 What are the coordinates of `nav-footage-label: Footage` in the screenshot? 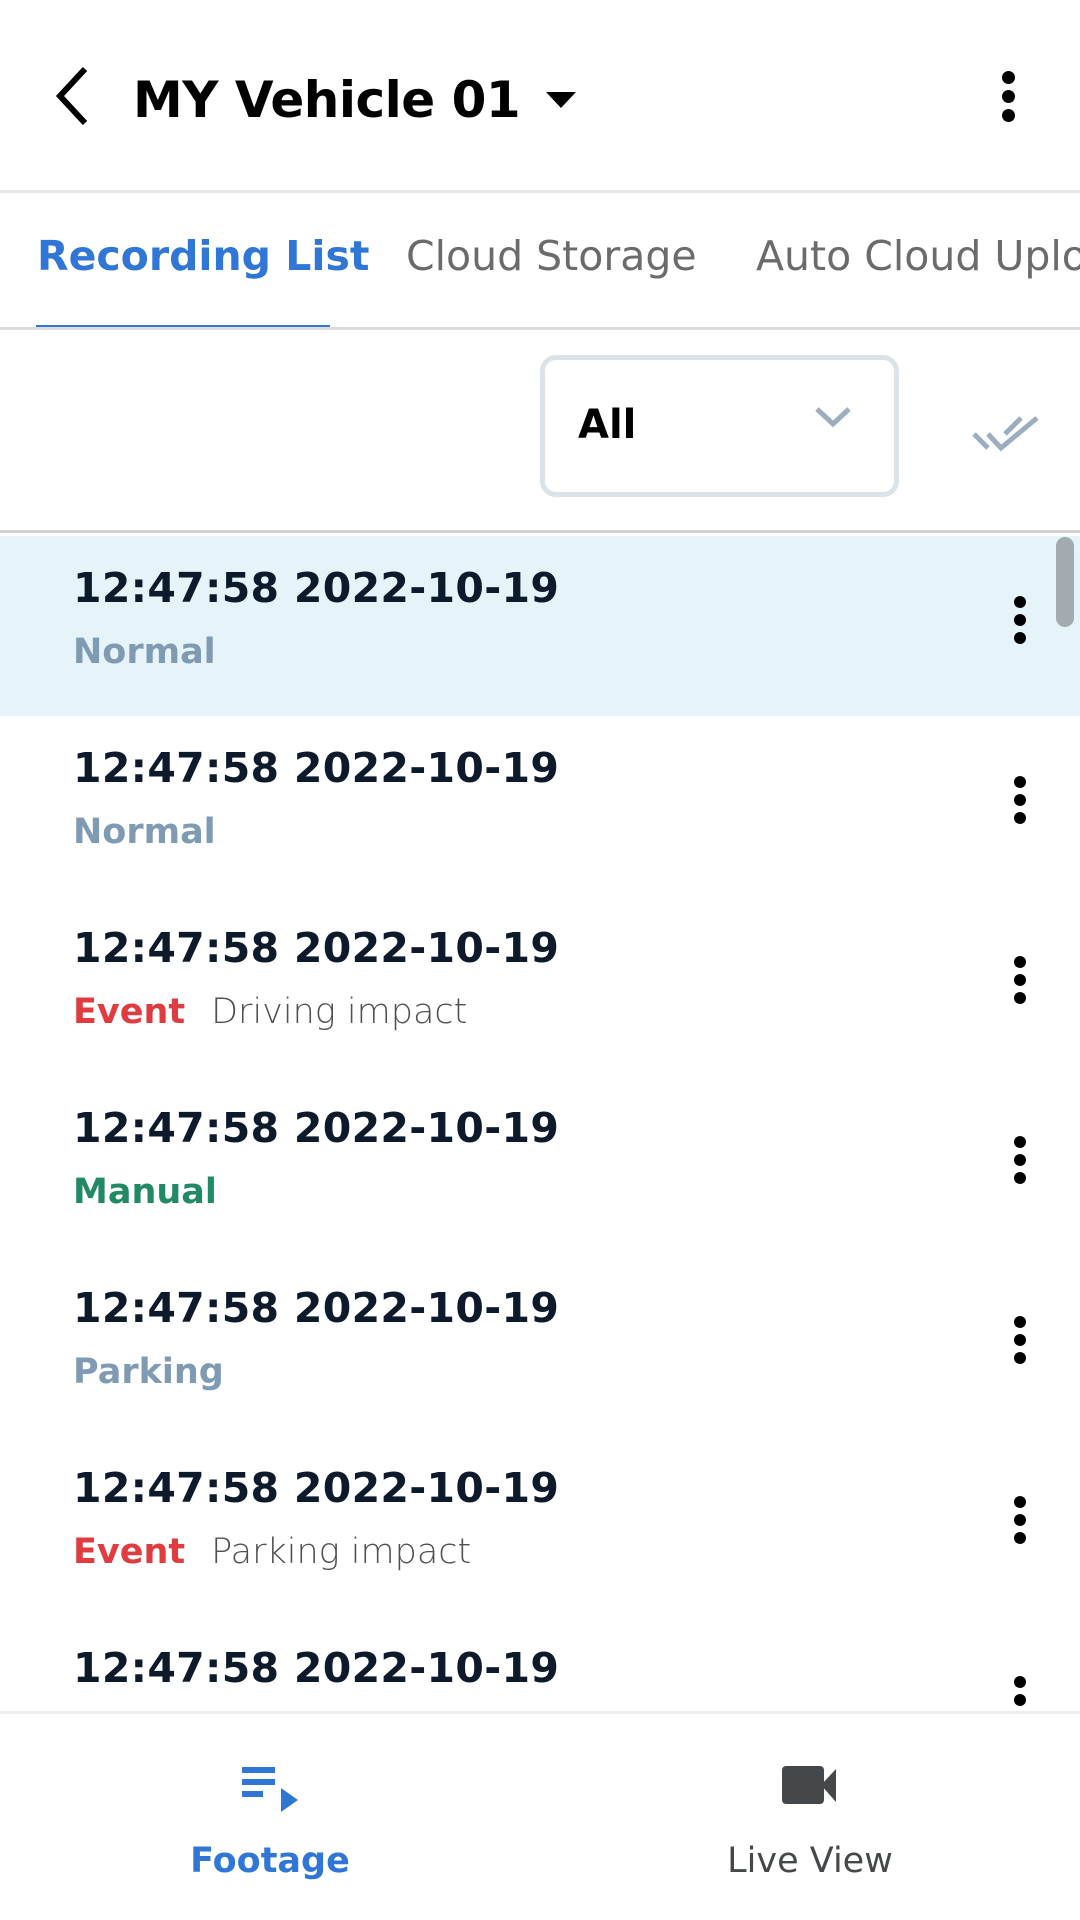 It's located at (270, 1861).